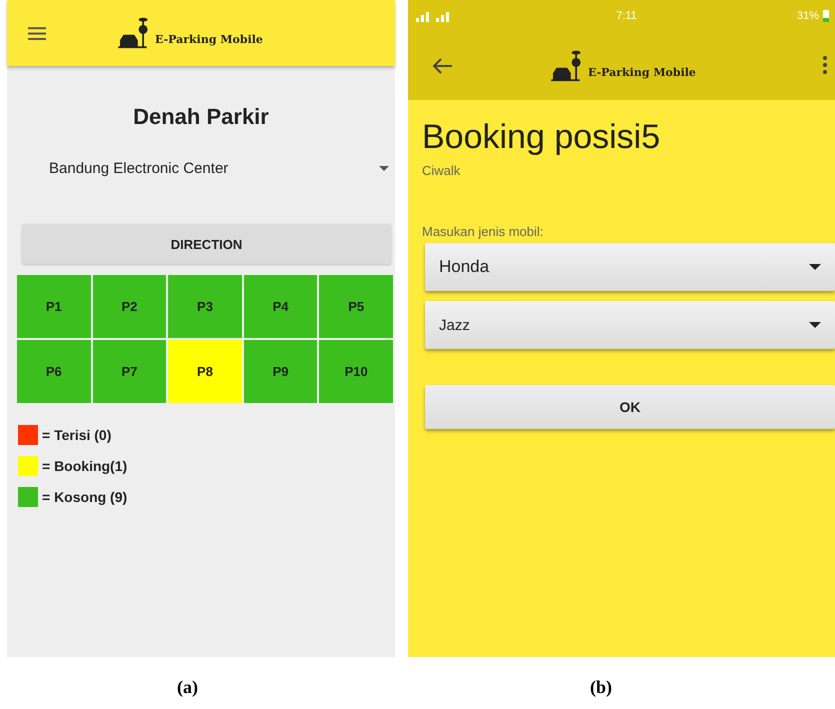 The image size is (835, 709). I want to click on parking-slot: P3, so click(205, 306).